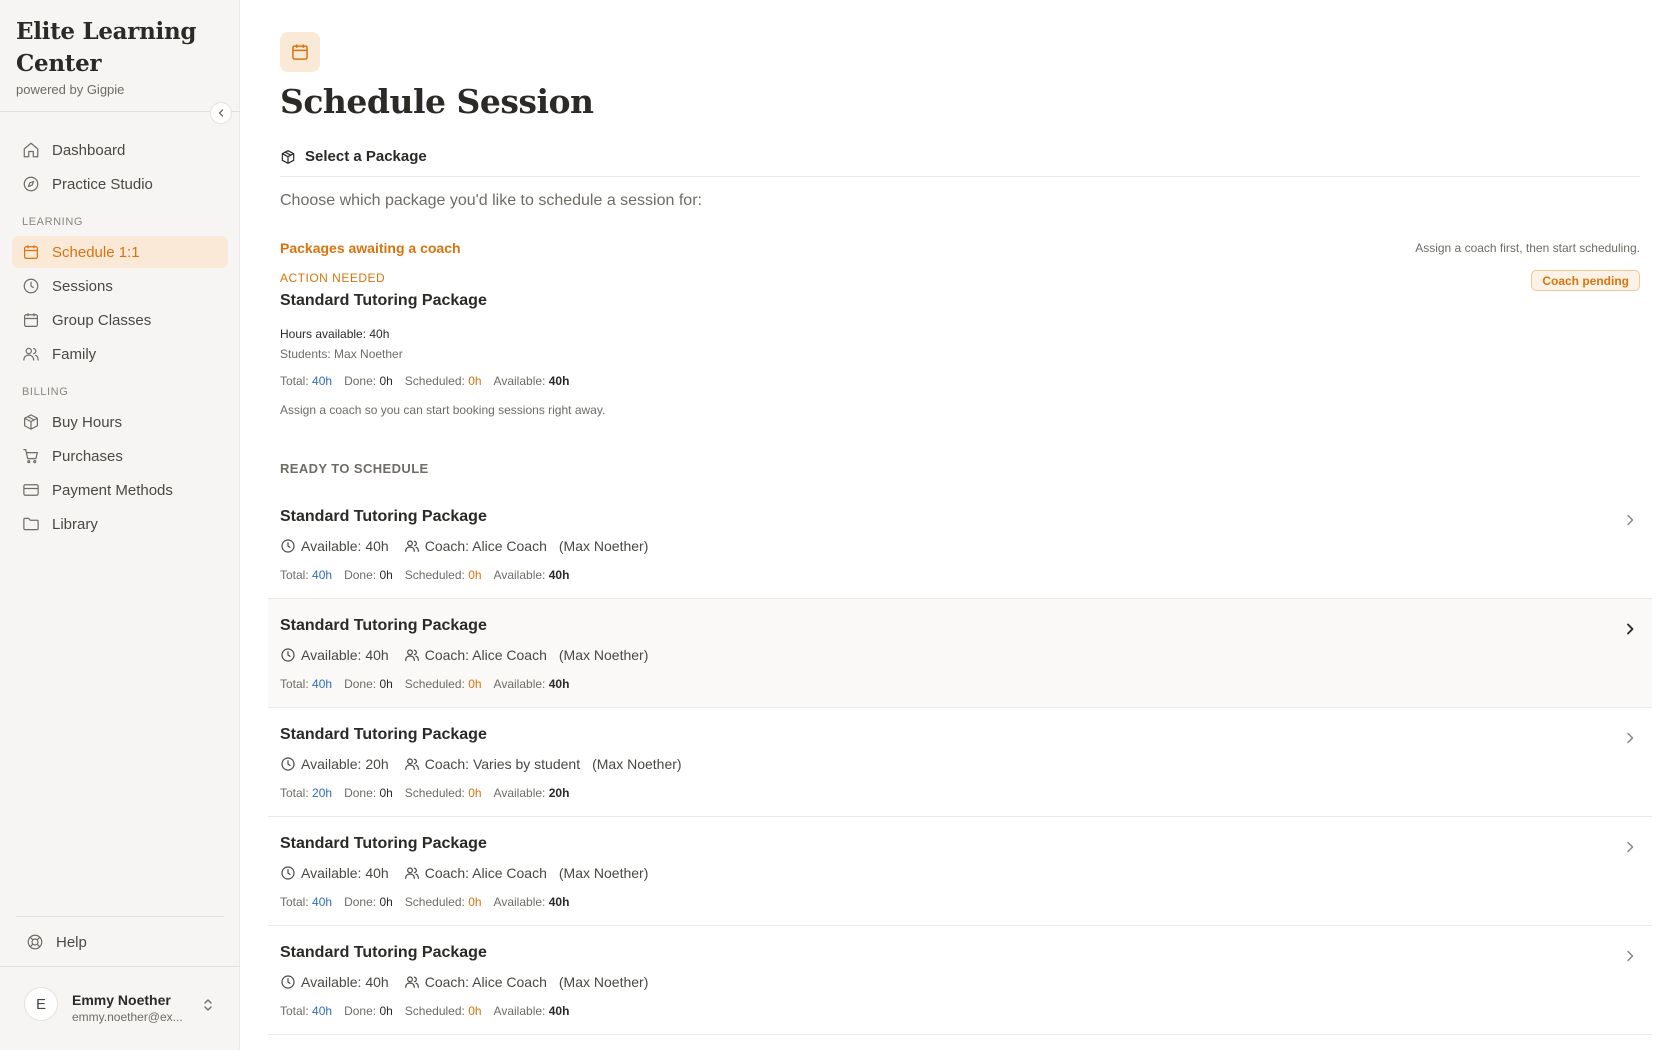  I want to click on package-icon, so click(31, 422).